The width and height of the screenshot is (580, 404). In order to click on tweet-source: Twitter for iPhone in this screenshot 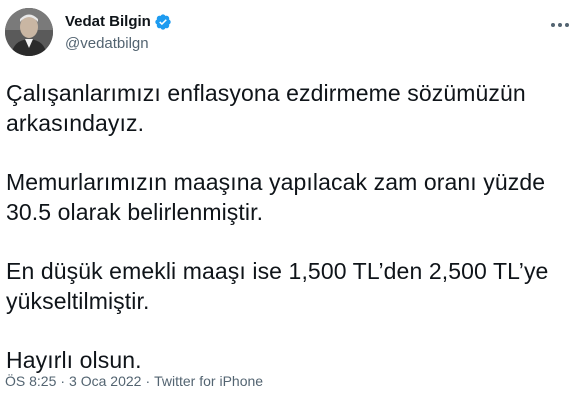, I will do `click(208, 381)`.